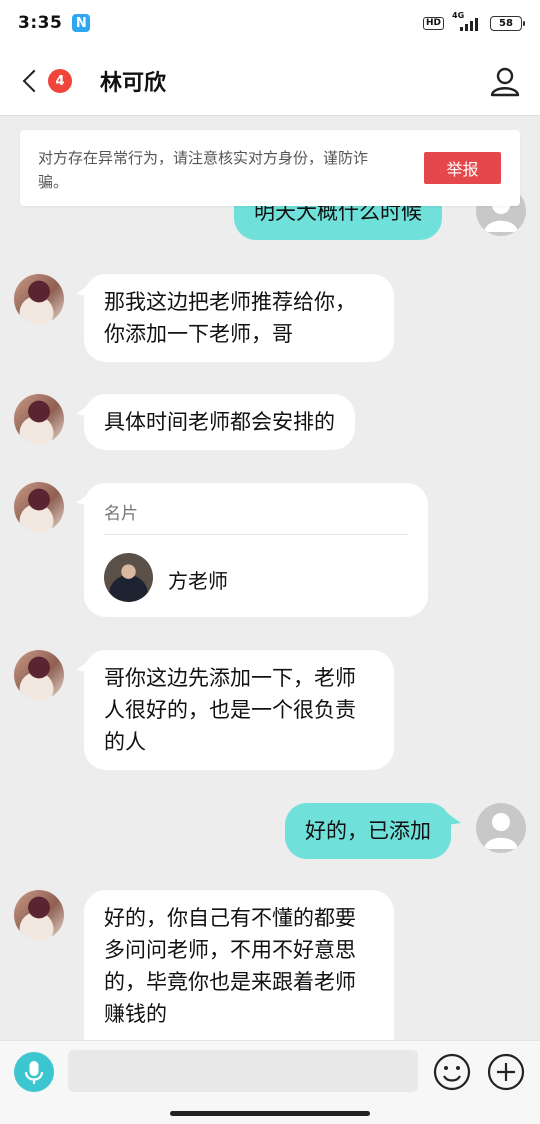  Describe the element at coordinates (121, 514) in the screenshot. I see `card-label: 名片` at that location.